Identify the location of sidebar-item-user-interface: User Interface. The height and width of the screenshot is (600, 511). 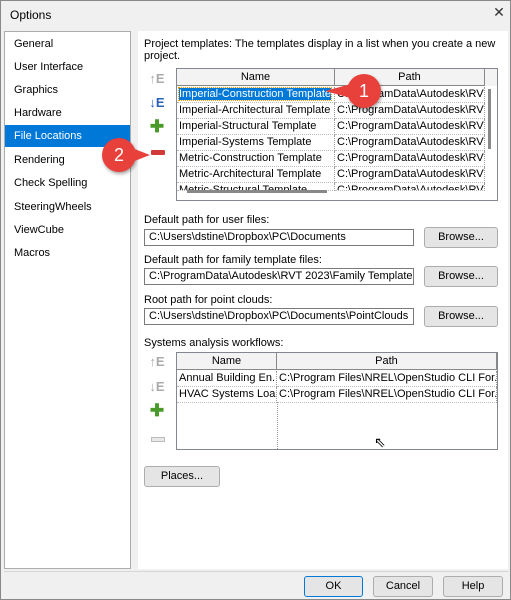
(67, 67).